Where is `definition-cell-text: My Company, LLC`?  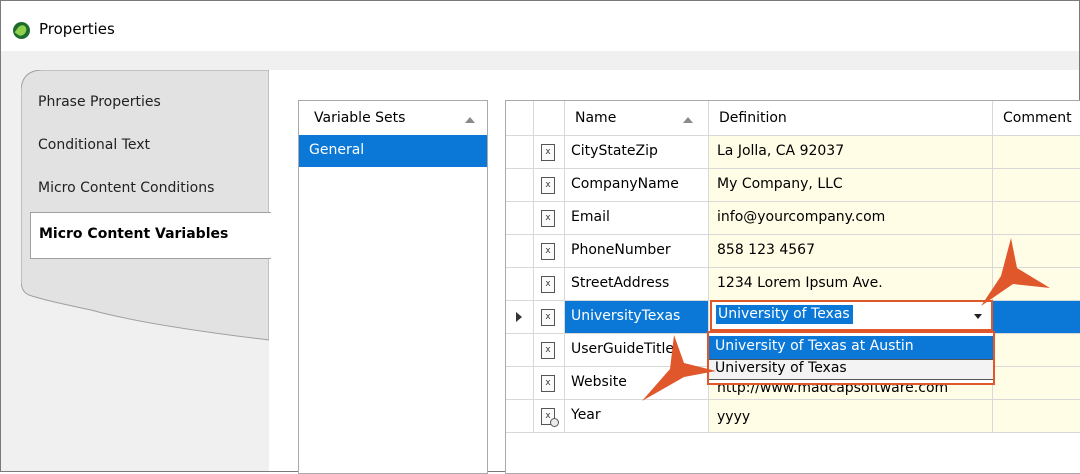 definition-cell-text: My Company, LLC is located at coordinates (780, 184).